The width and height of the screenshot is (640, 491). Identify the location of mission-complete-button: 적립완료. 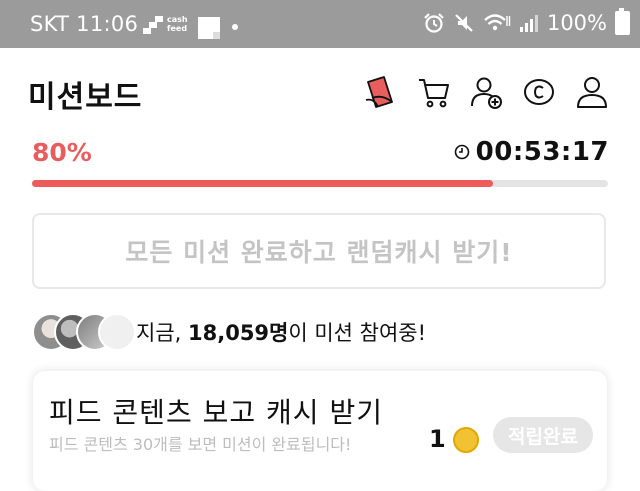
(543, 435).